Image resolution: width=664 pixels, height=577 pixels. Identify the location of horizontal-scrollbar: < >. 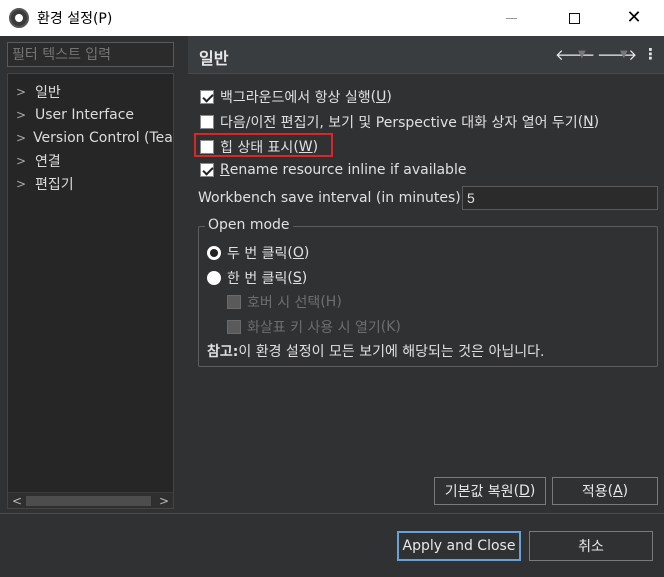
(90, 500).